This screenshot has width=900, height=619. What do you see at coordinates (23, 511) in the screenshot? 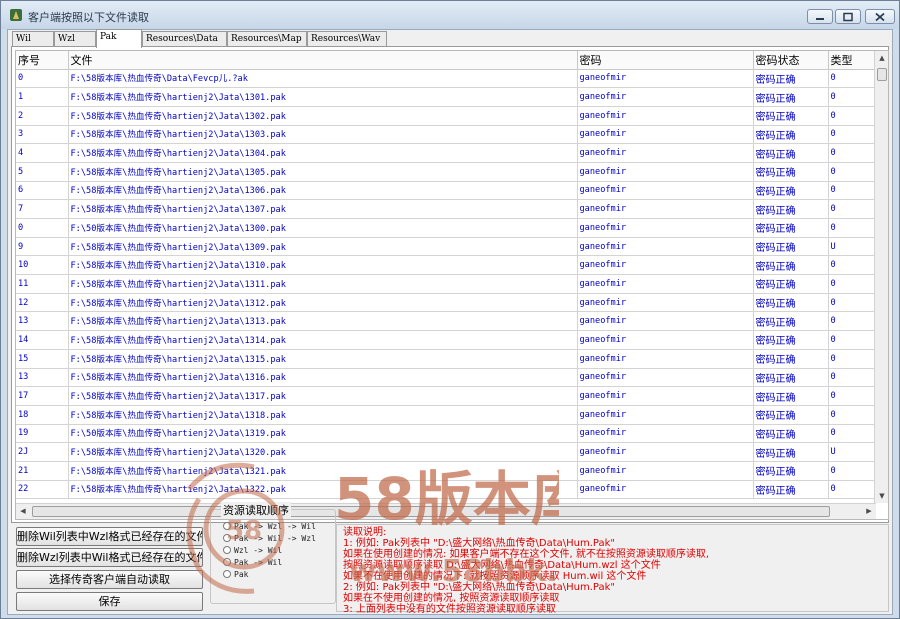
I see `scroll-left-icon: ◀` at bounding box center [23, 511].